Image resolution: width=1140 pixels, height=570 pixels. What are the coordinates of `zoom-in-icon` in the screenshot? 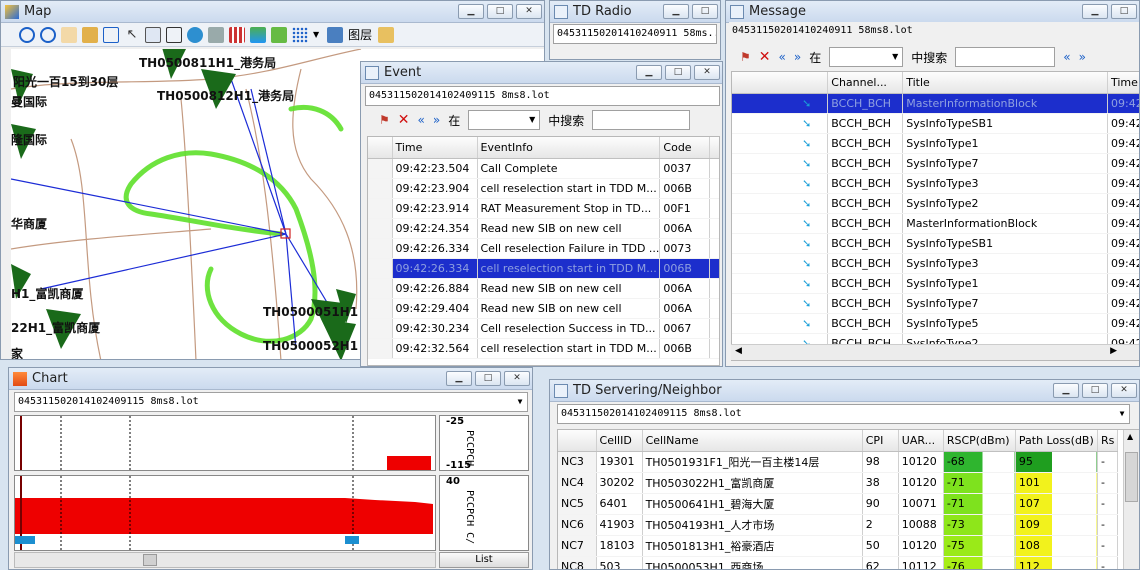 It's located at (27, 34).